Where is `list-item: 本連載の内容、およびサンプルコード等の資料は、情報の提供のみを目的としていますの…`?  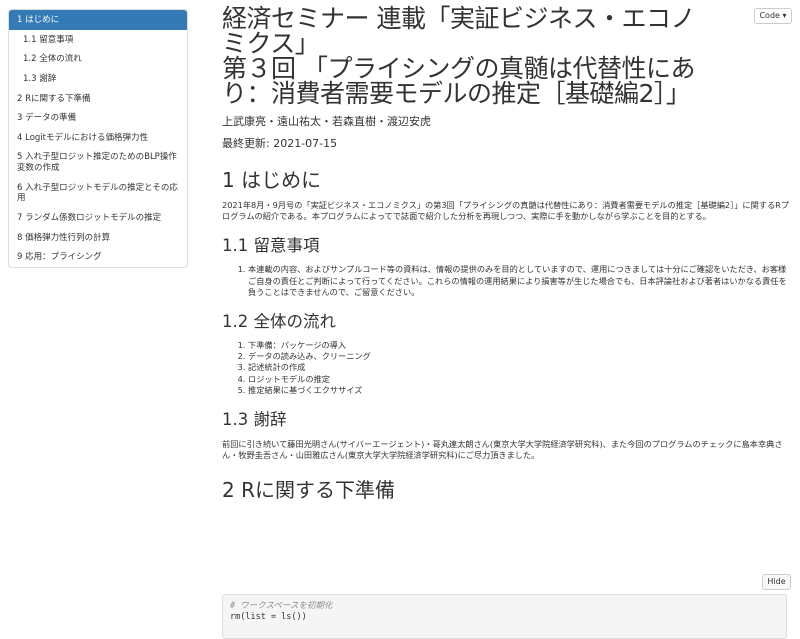 list-item: 本連載の内容、およびサンプルコード等の資料は、情報の提供のみを目的としていますの… is located at coordinates (520, 281).